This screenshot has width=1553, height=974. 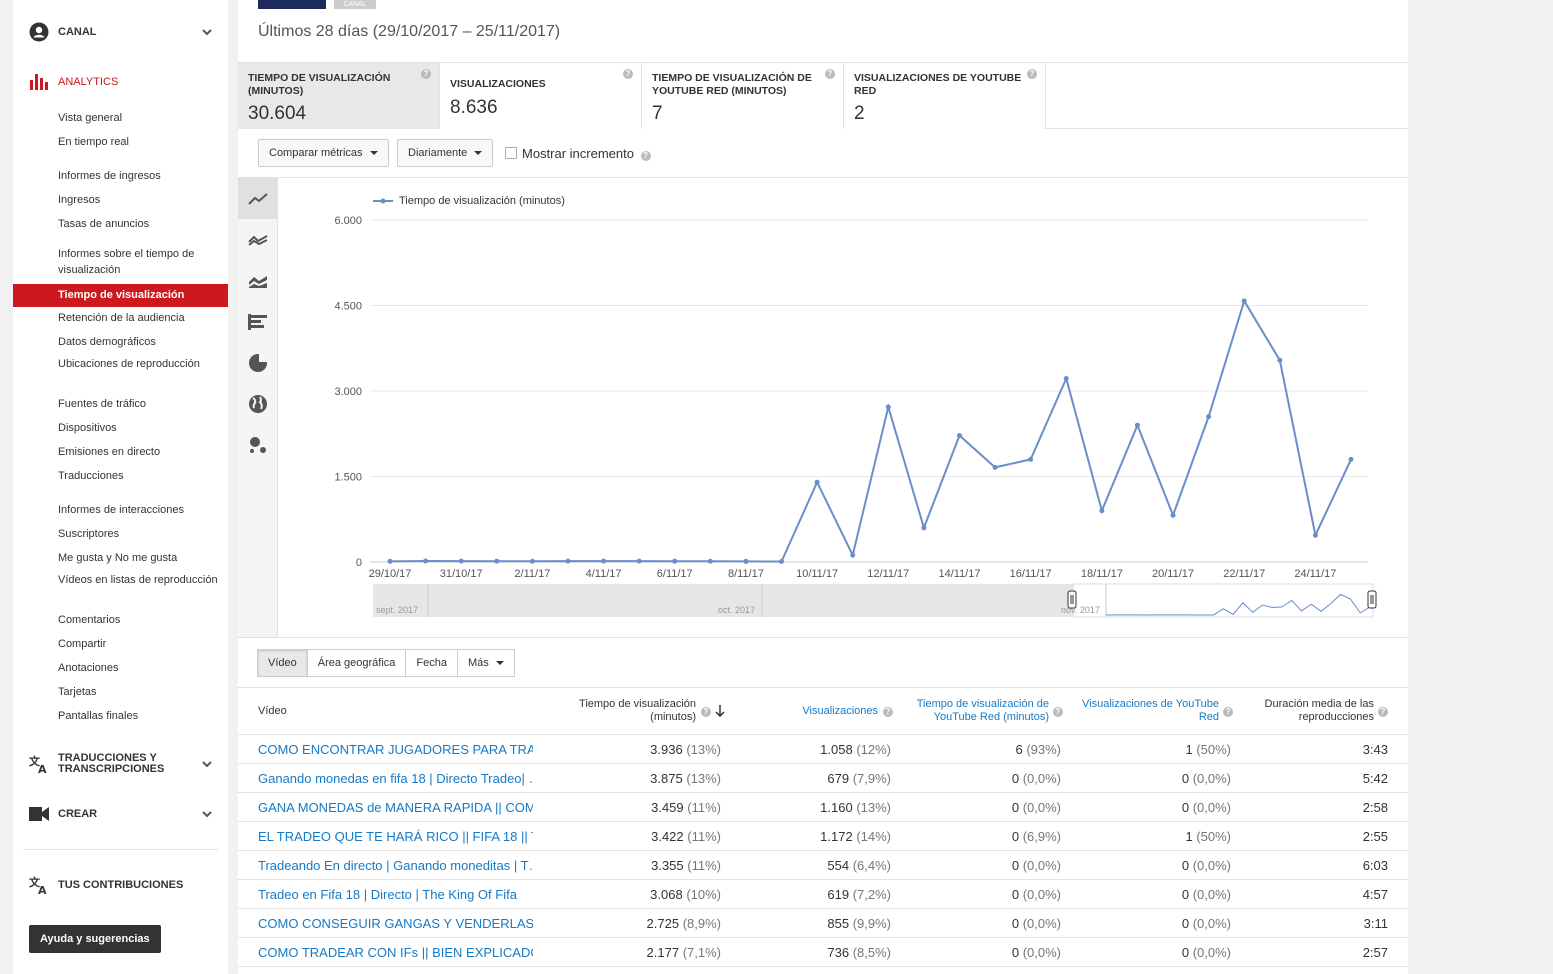 What do you see at coordinates (319, 84) in the screenshot?
I see `metric-name: TIEMPO DE VISUALIZACIÓN (MINUTOS)` at bounding box center [319, 84].